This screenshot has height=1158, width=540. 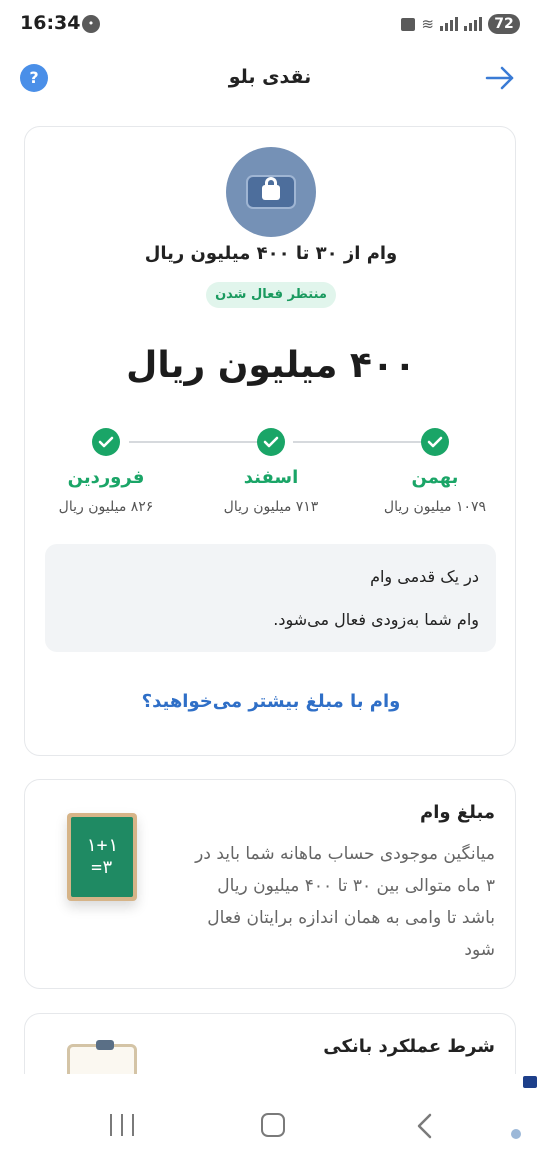 What do you see at coordinates (271, 477) in the screenshot?
I see `timeline-month: اسفند` at bounding box center [271, 477].